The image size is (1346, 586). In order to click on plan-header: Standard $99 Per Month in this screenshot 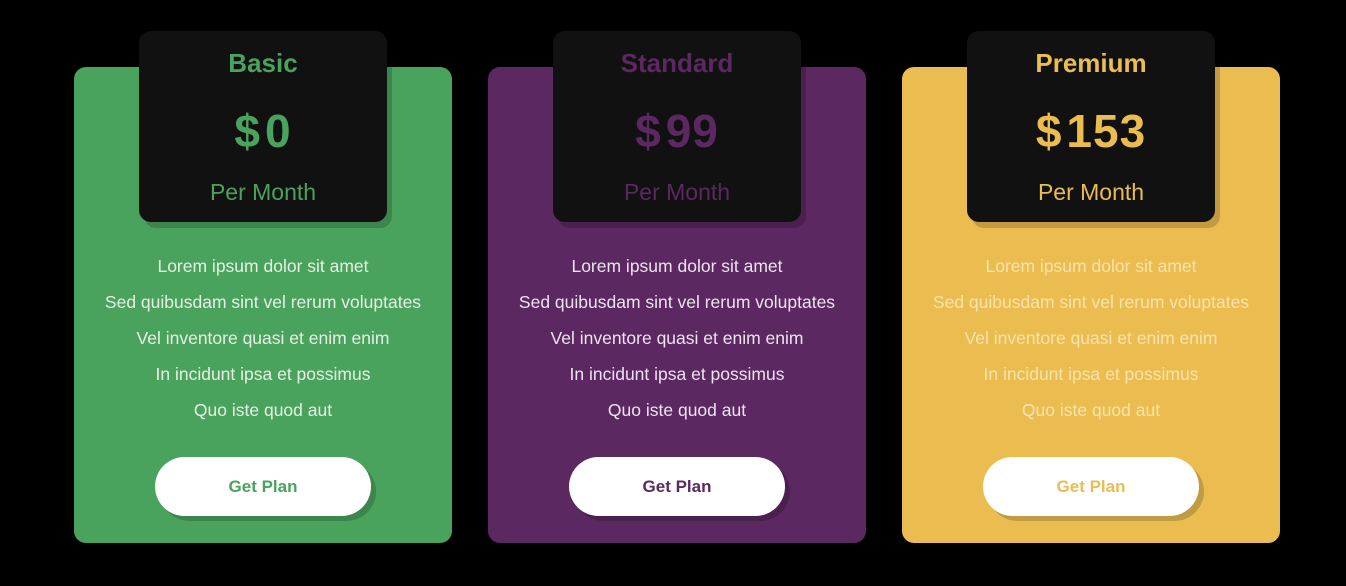, I will do `click(677, 126)`.